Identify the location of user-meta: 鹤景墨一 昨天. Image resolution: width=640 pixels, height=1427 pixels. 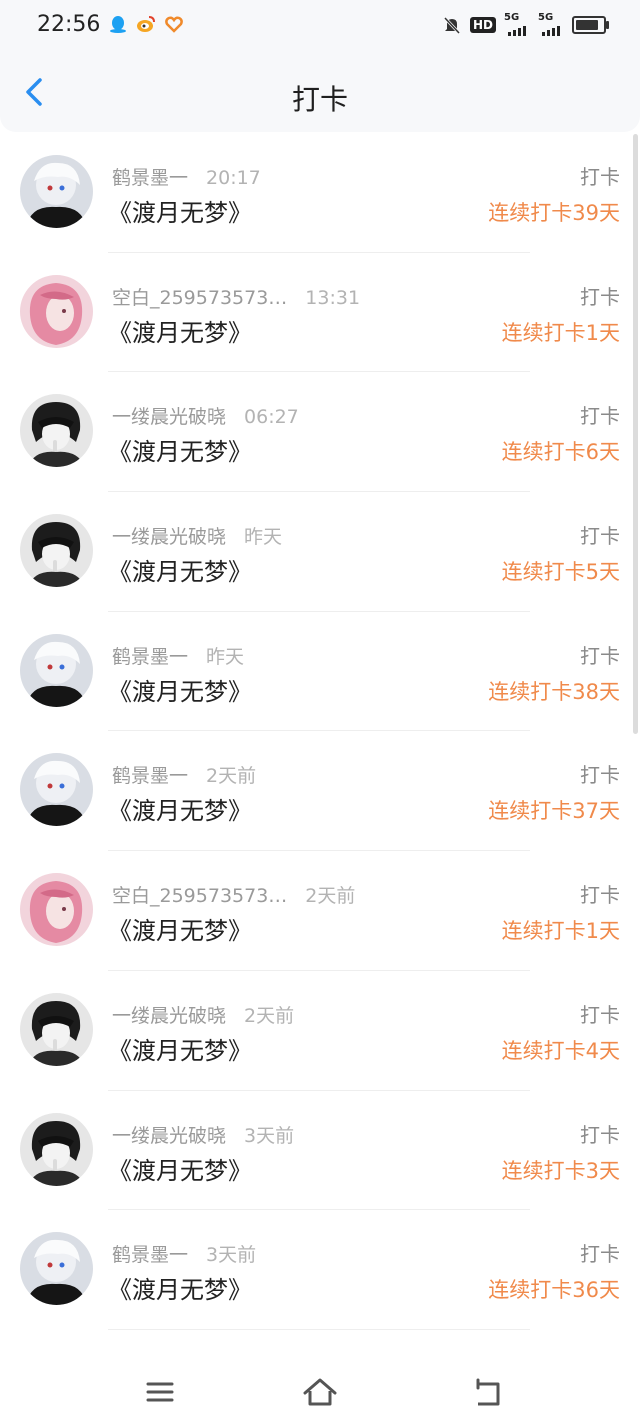
(178, 655).